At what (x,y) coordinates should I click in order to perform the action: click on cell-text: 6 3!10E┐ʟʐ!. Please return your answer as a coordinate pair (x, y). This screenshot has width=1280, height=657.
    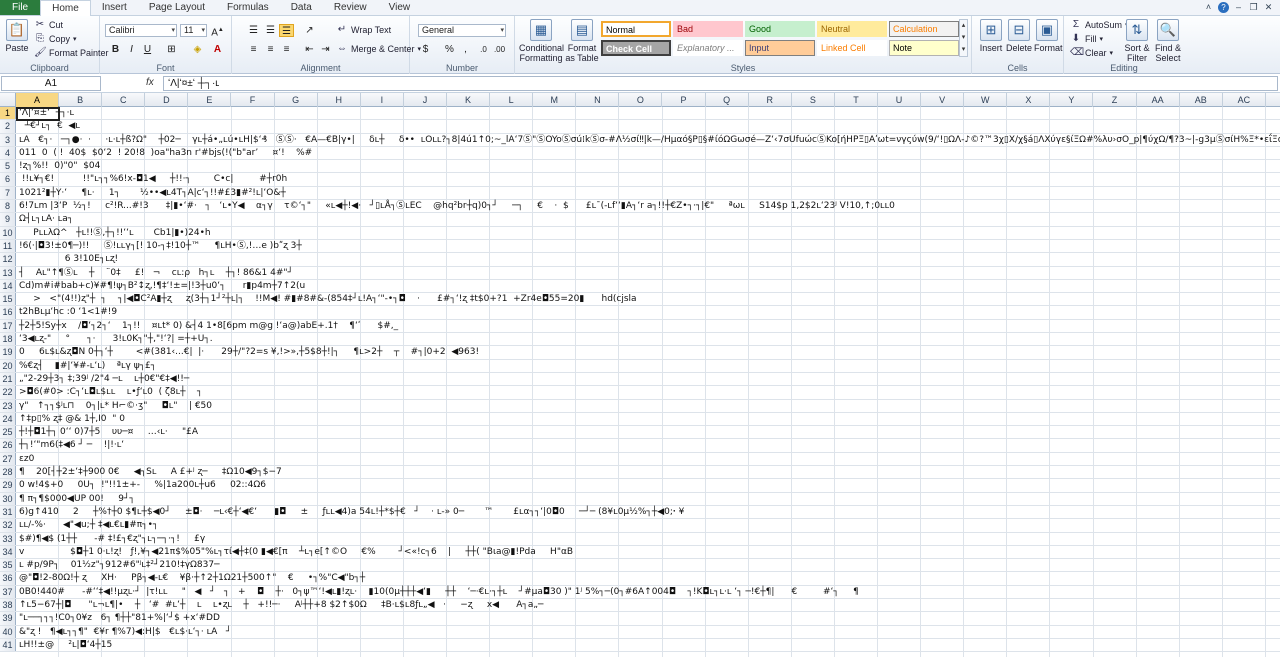
    Looking at the image, I should click on (68, 259).